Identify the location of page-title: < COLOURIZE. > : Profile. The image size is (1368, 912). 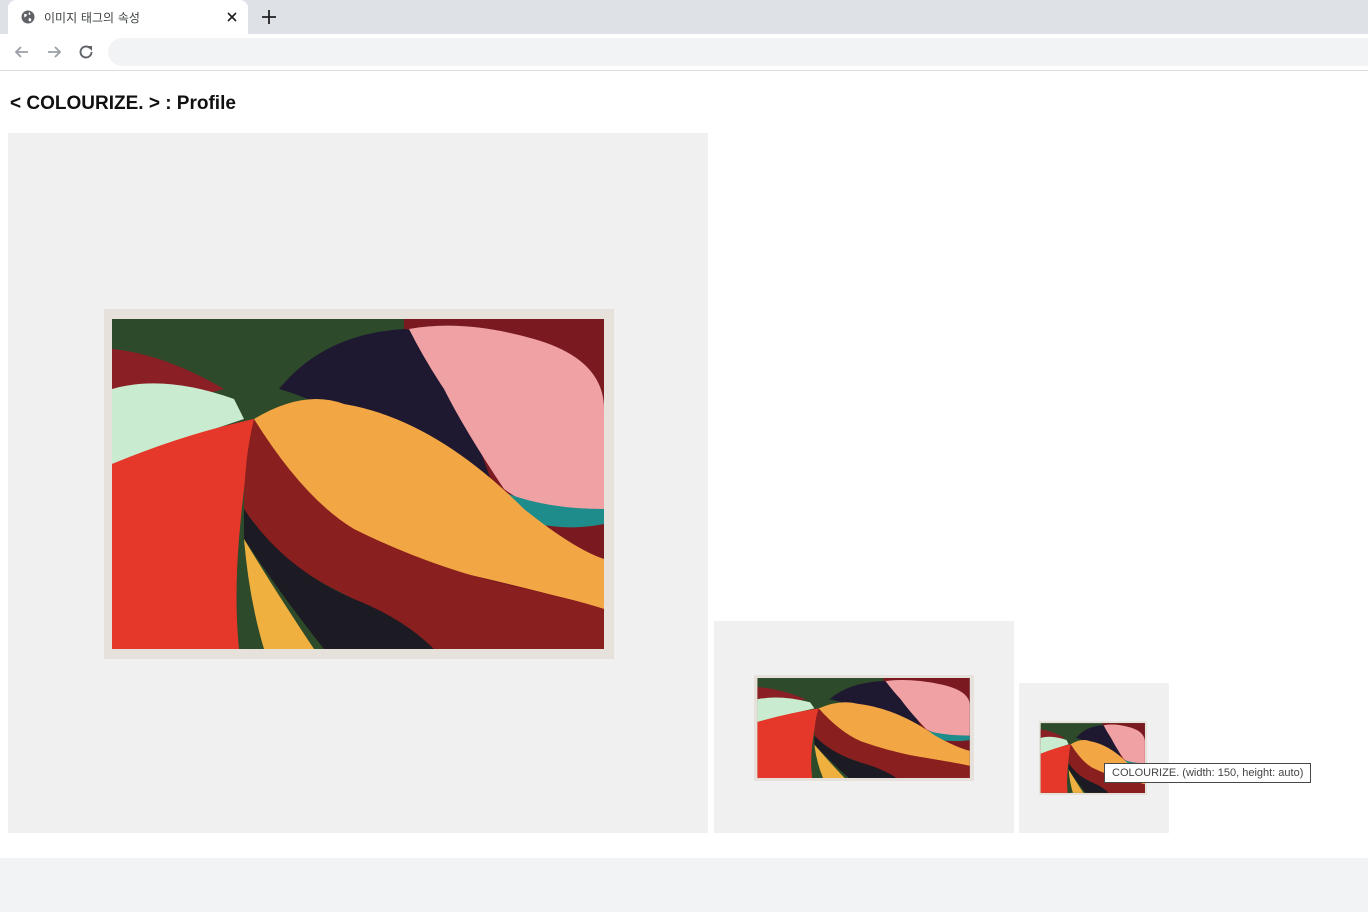
(123, 103).